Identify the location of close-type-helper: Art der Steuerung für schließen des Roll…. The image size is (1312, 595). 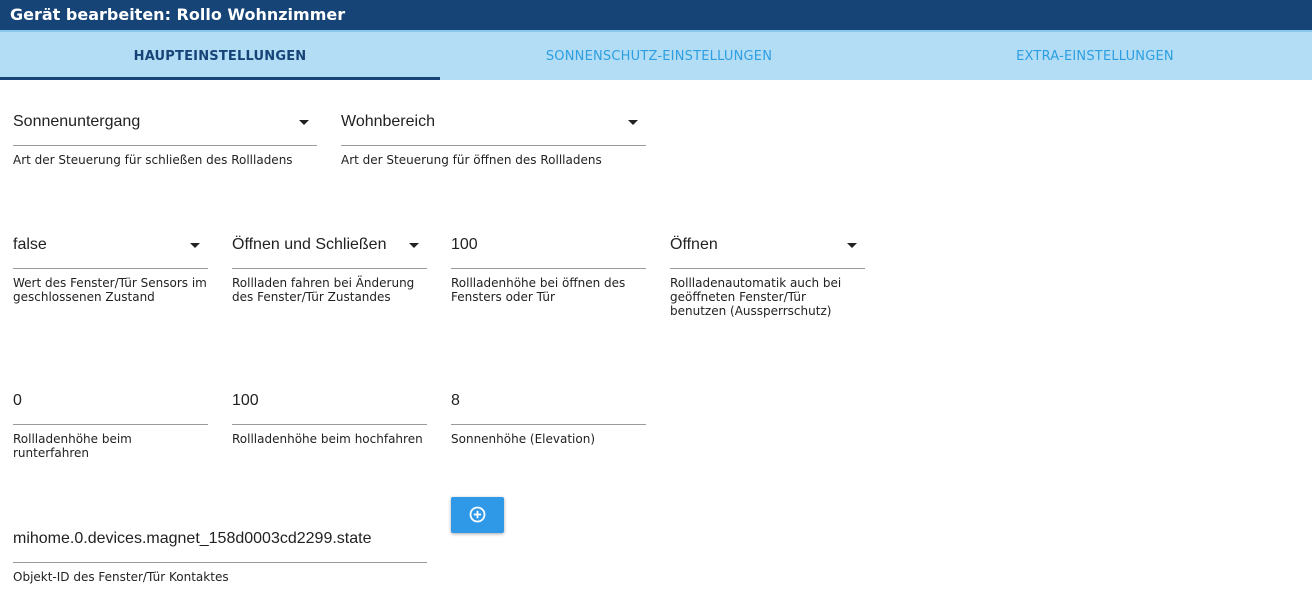
(153, 160).